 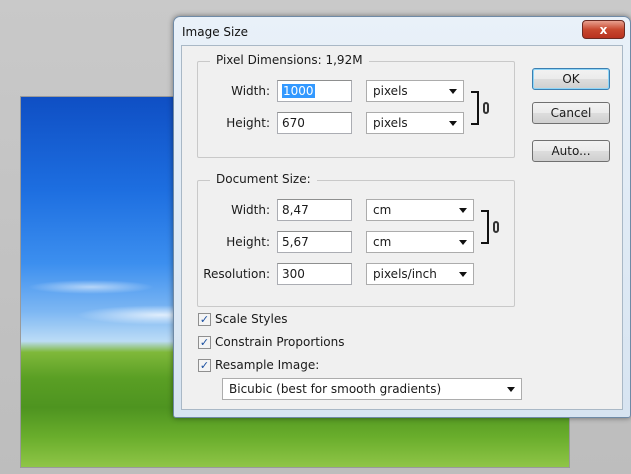 What do you see at coordinates (571, 79) in the screenshot?
I see `ok-button: OK` at bounding box center [571, 79].